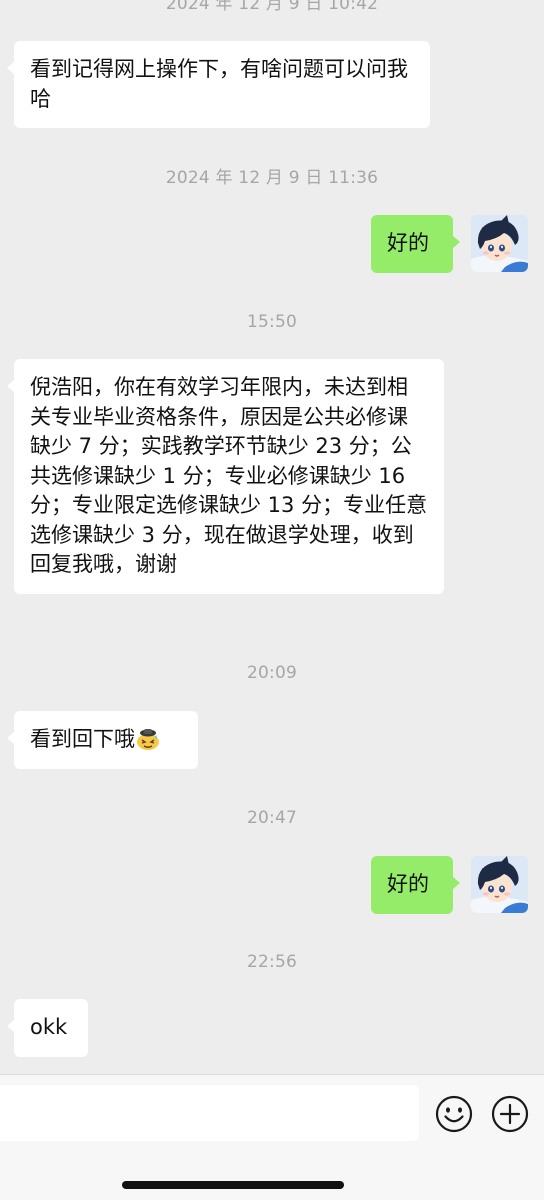  I want to click on incoming-message-bubble: 看到记得网上操作下，有啥问题可以问我哈, so click(218, 84).